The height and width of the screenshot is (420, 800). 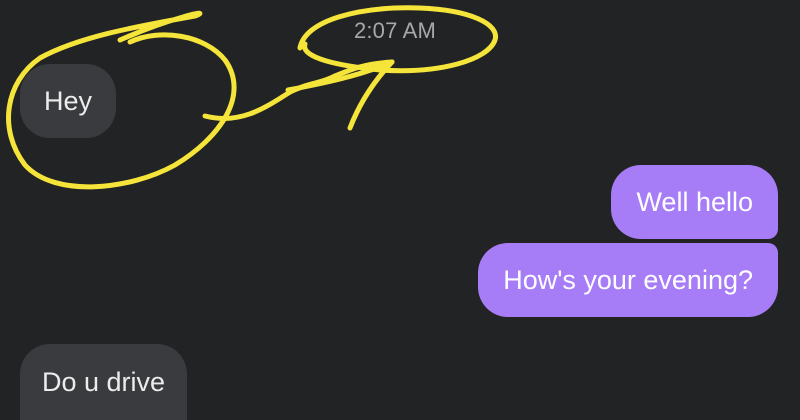 I want to click on annotation-arrow-stroke, so click(x=340, y=76).